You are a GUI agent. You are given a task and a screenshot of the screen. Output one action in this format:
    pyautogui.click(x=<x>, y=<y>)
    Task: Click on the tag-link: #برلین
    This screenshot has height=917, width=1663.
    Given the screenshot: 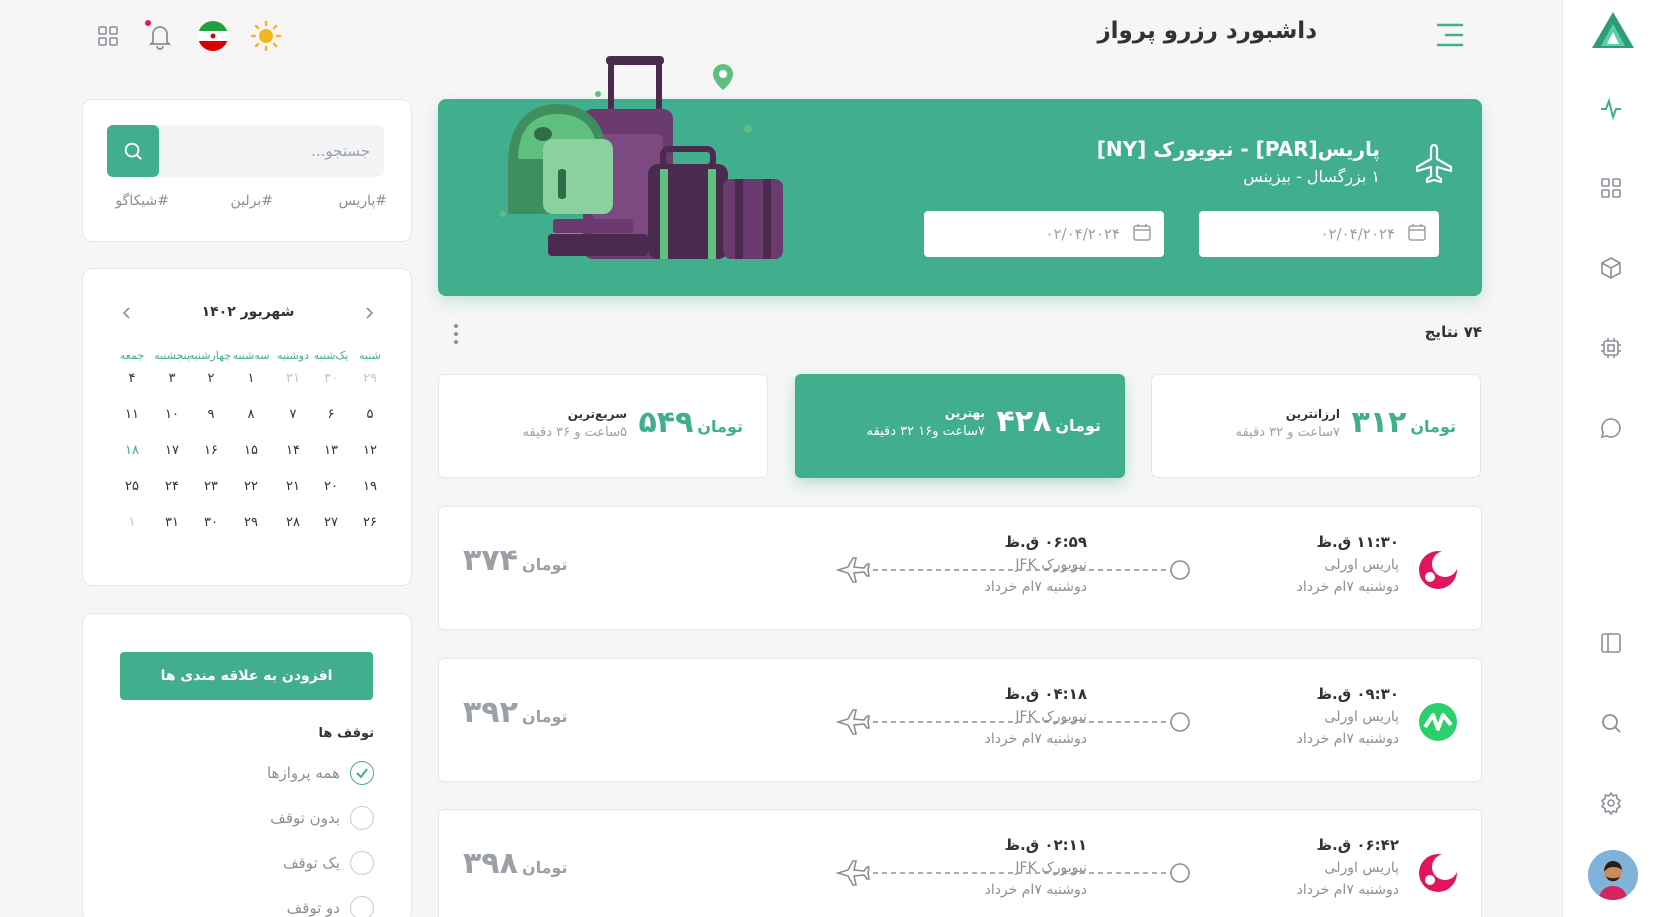 What is the action you would take?
    pyautogui.click(x=252, y=201)
    